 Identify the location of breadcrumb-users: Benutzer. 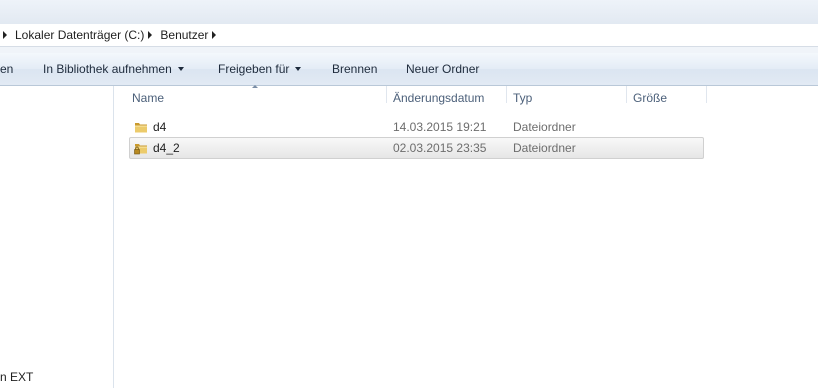
(184, 35).